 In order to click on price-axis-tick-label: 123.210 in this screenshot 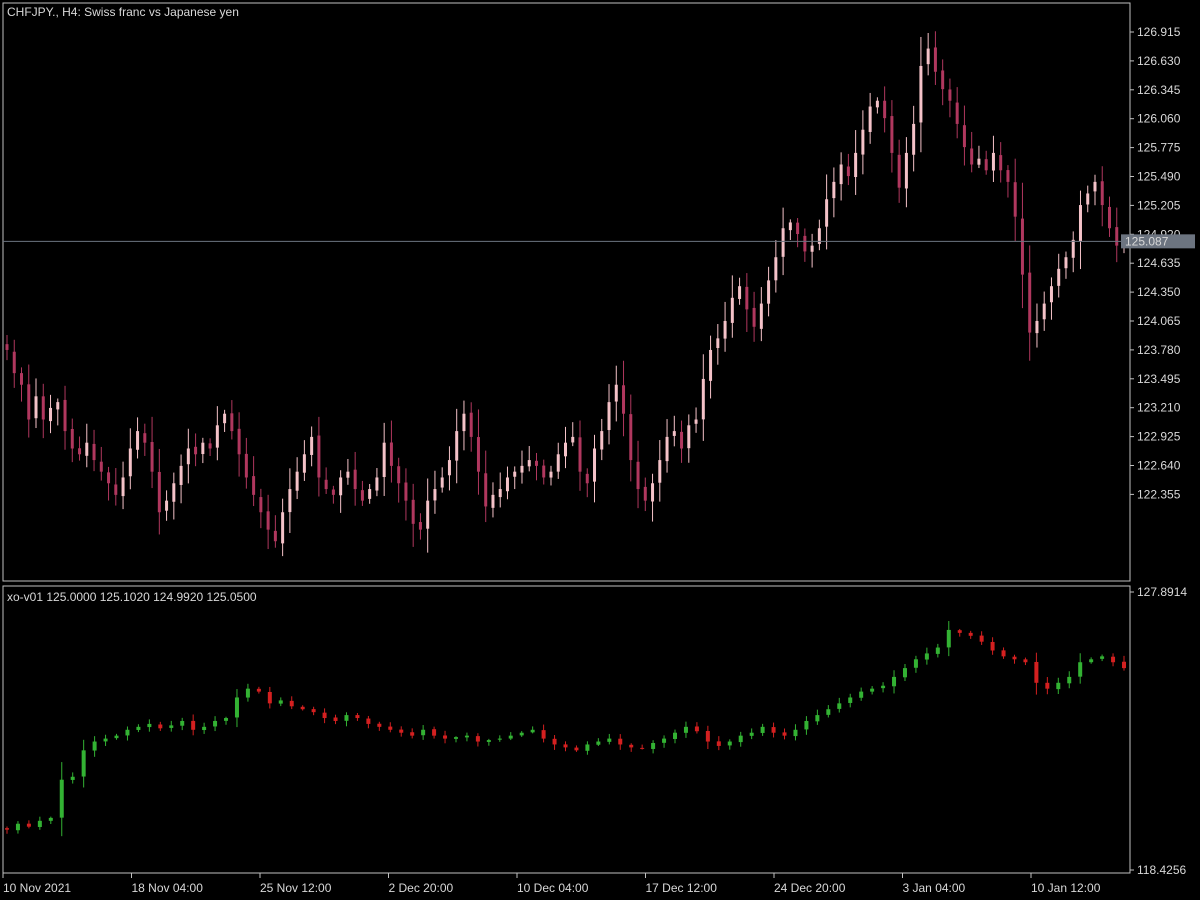, I will do `click(1159, 408)`.